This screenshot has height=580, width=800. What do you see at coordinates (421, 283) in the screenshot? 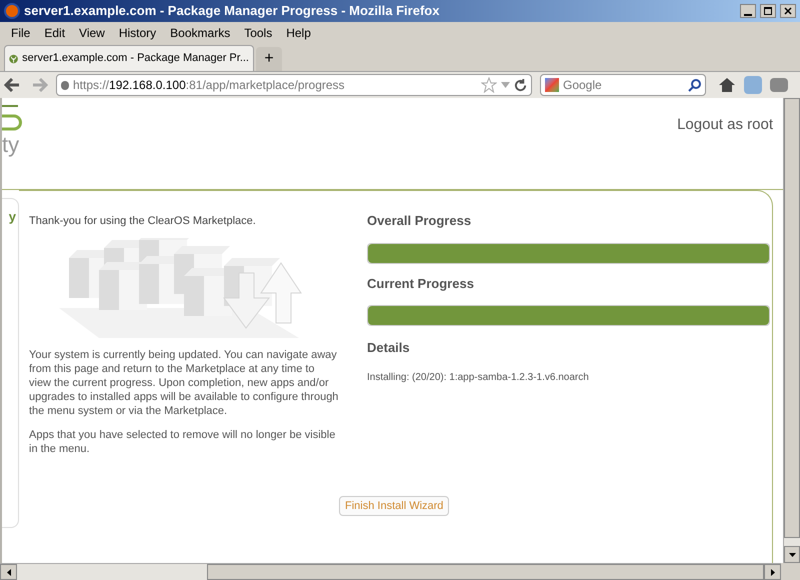
I see `progress-title: Current Progress` at bounding box center [421, 283].